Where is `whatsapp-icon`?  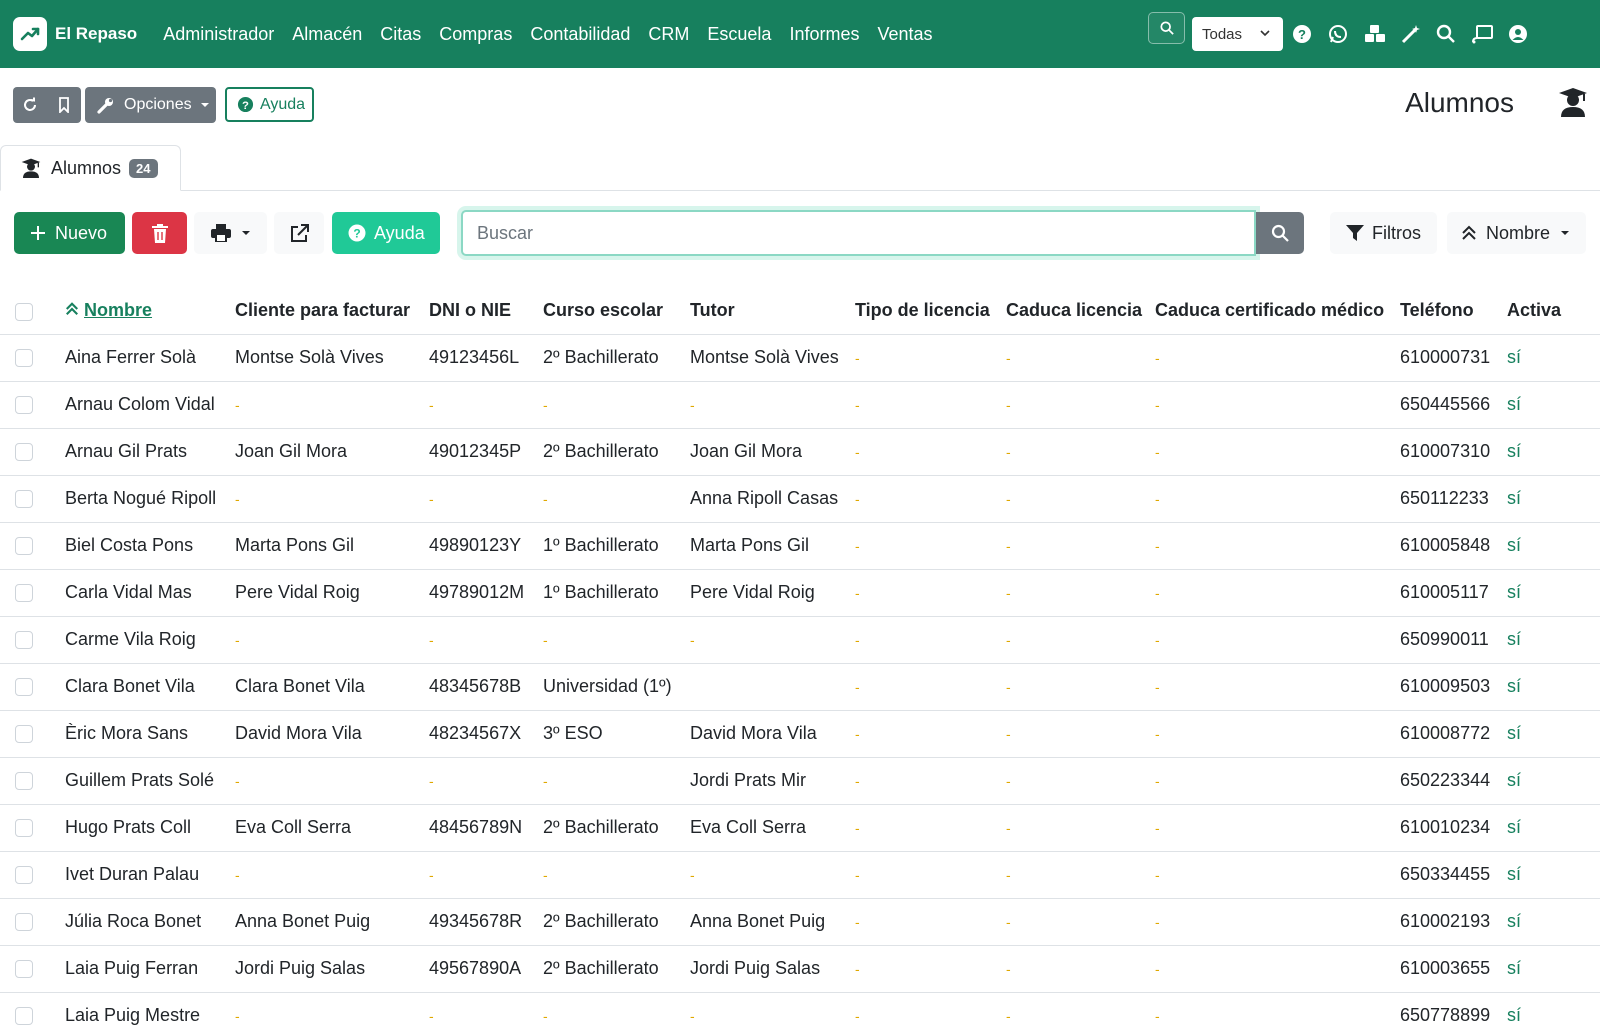 whatsapp-icon is located at coordinates (1346, 34).